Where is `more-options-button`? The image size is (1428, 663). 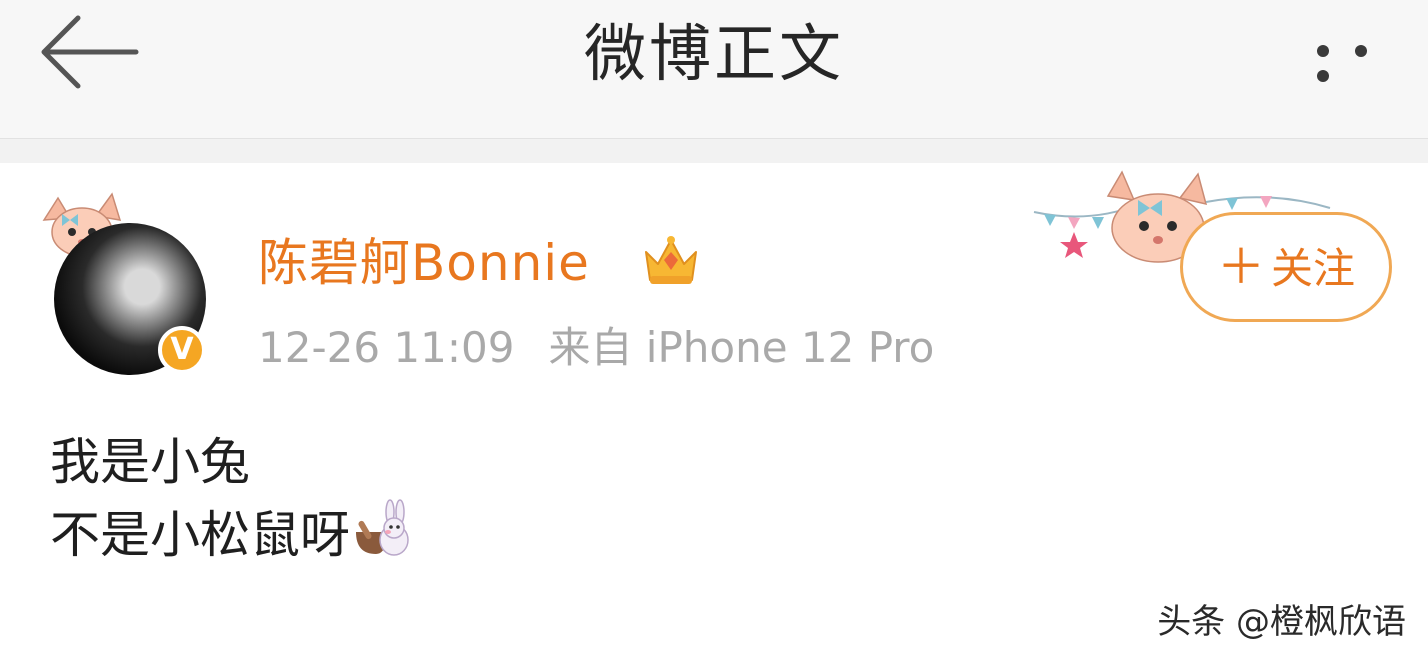 more-options-button is located at coordinates (1354, 59).